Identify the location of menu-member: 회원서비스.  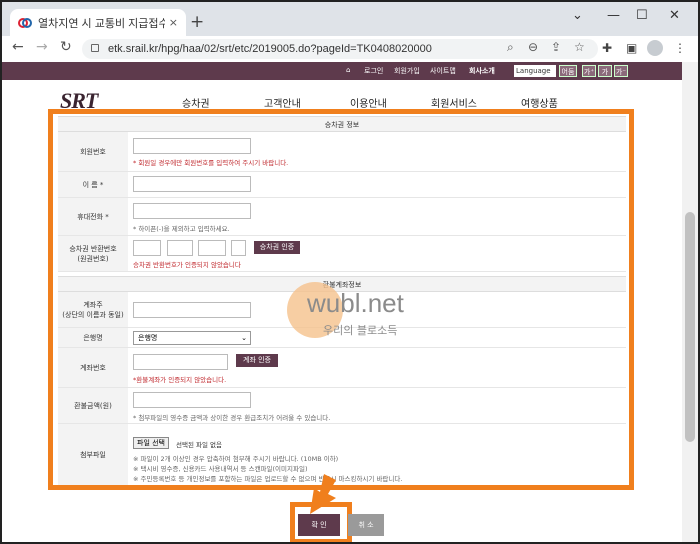
(454, 102).